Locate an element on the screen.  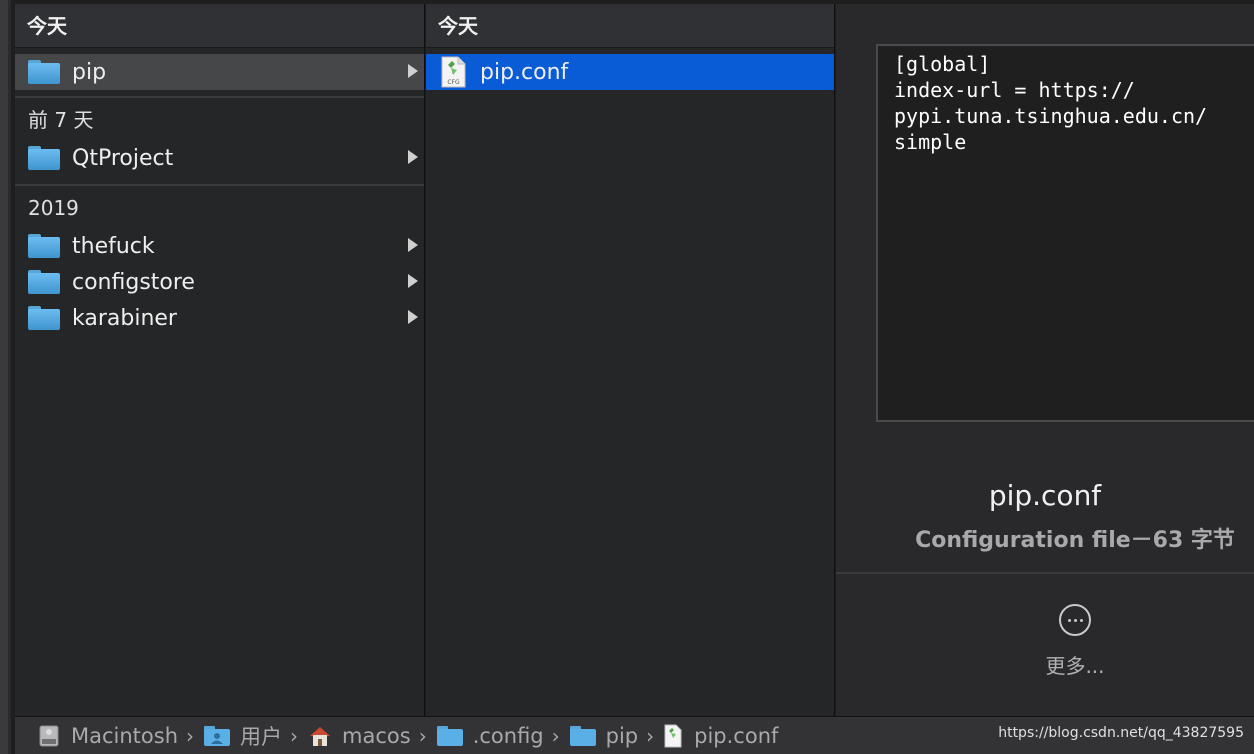
path-crumb-config: .config › is located at coordinates (503, 735).